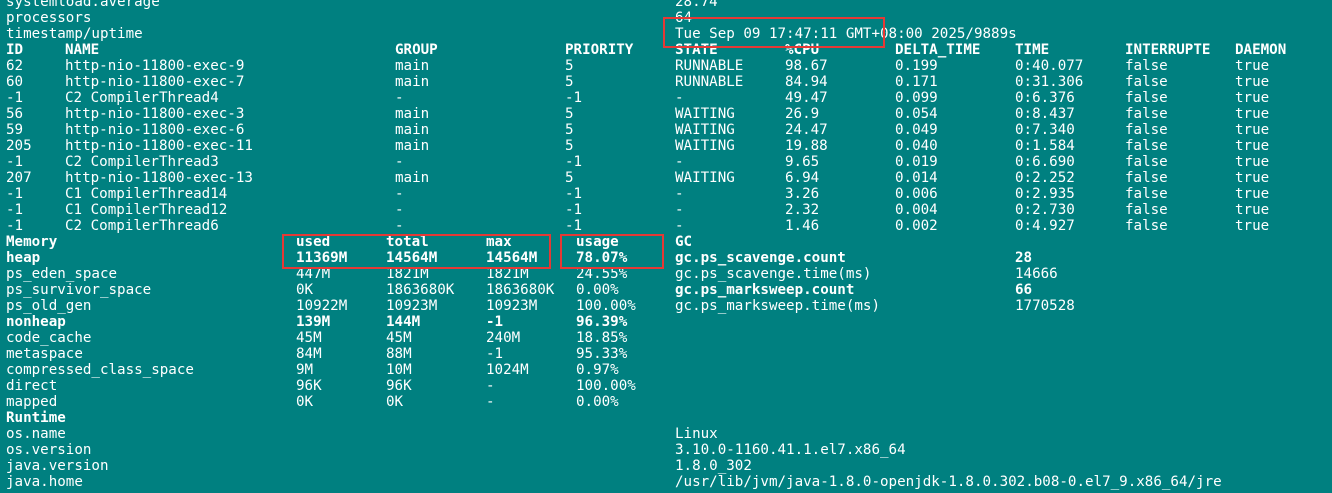 This screenshot has width=1332, height=493. I want to click on memory-max: 1024M, so click(507, 370).